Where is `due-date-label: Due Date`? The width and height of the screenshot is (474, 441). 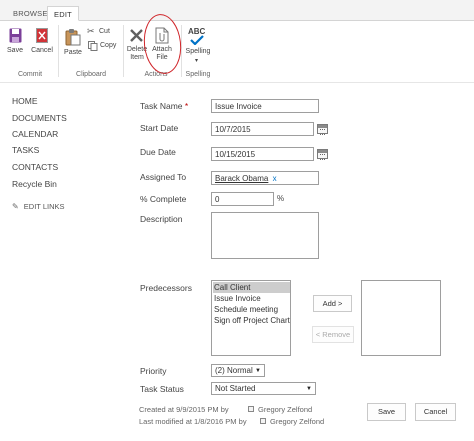 due-date-label: Due Date is located at coordinates (158, 152).